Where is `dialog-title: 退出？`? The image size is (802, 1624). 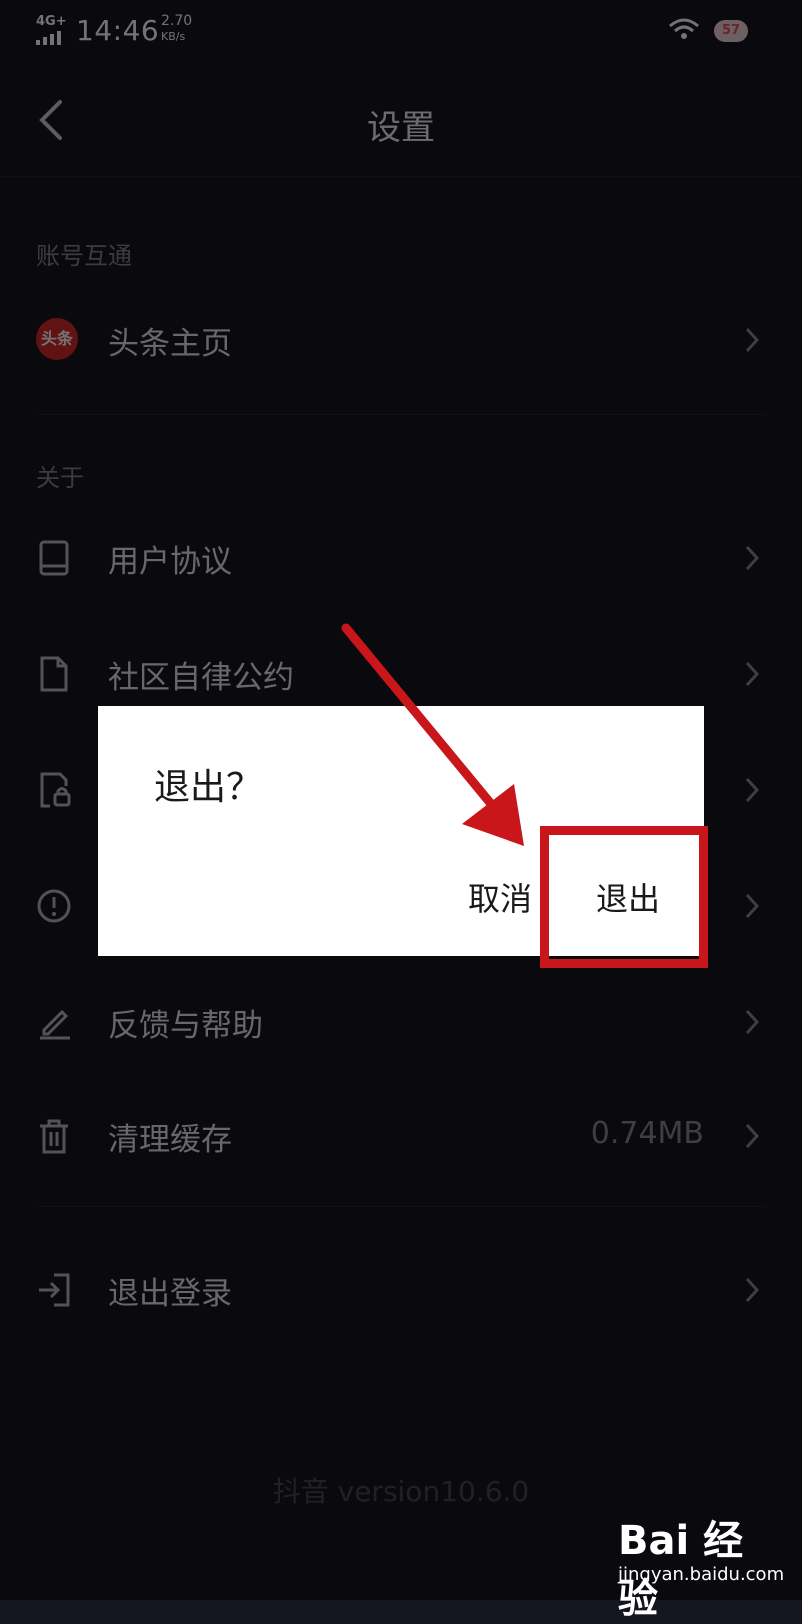 dialog-title: 退出？ is located at coordinates (208, 787).